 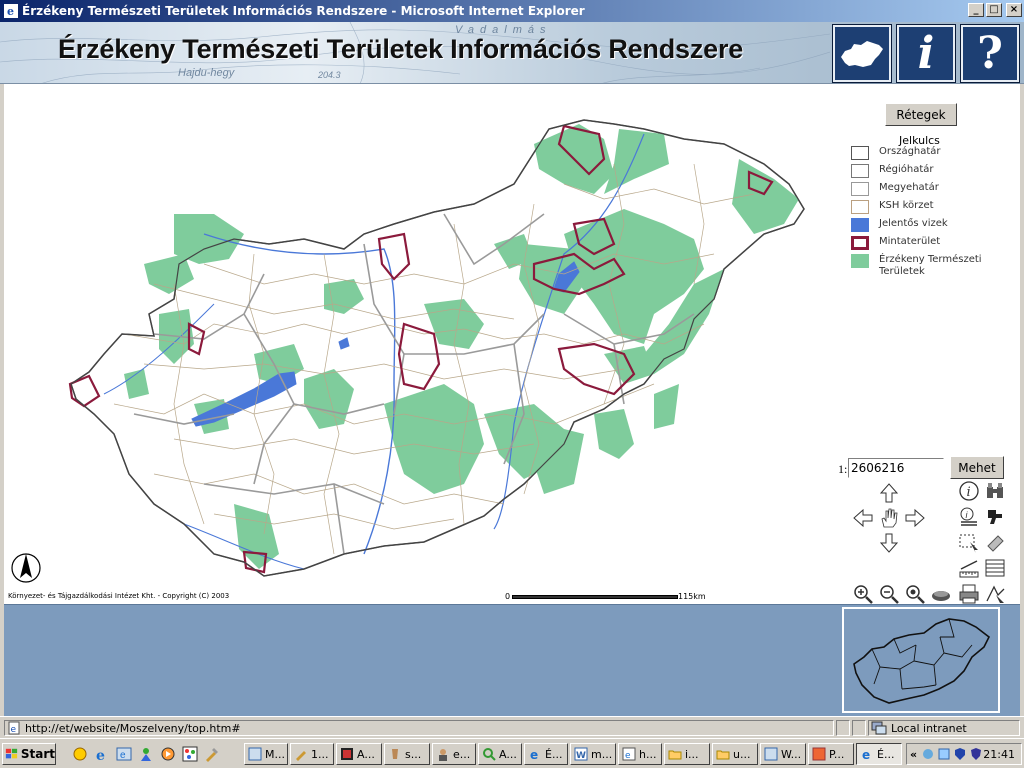 I want to click on zoom-in-icon, so click(x=863, y=593).